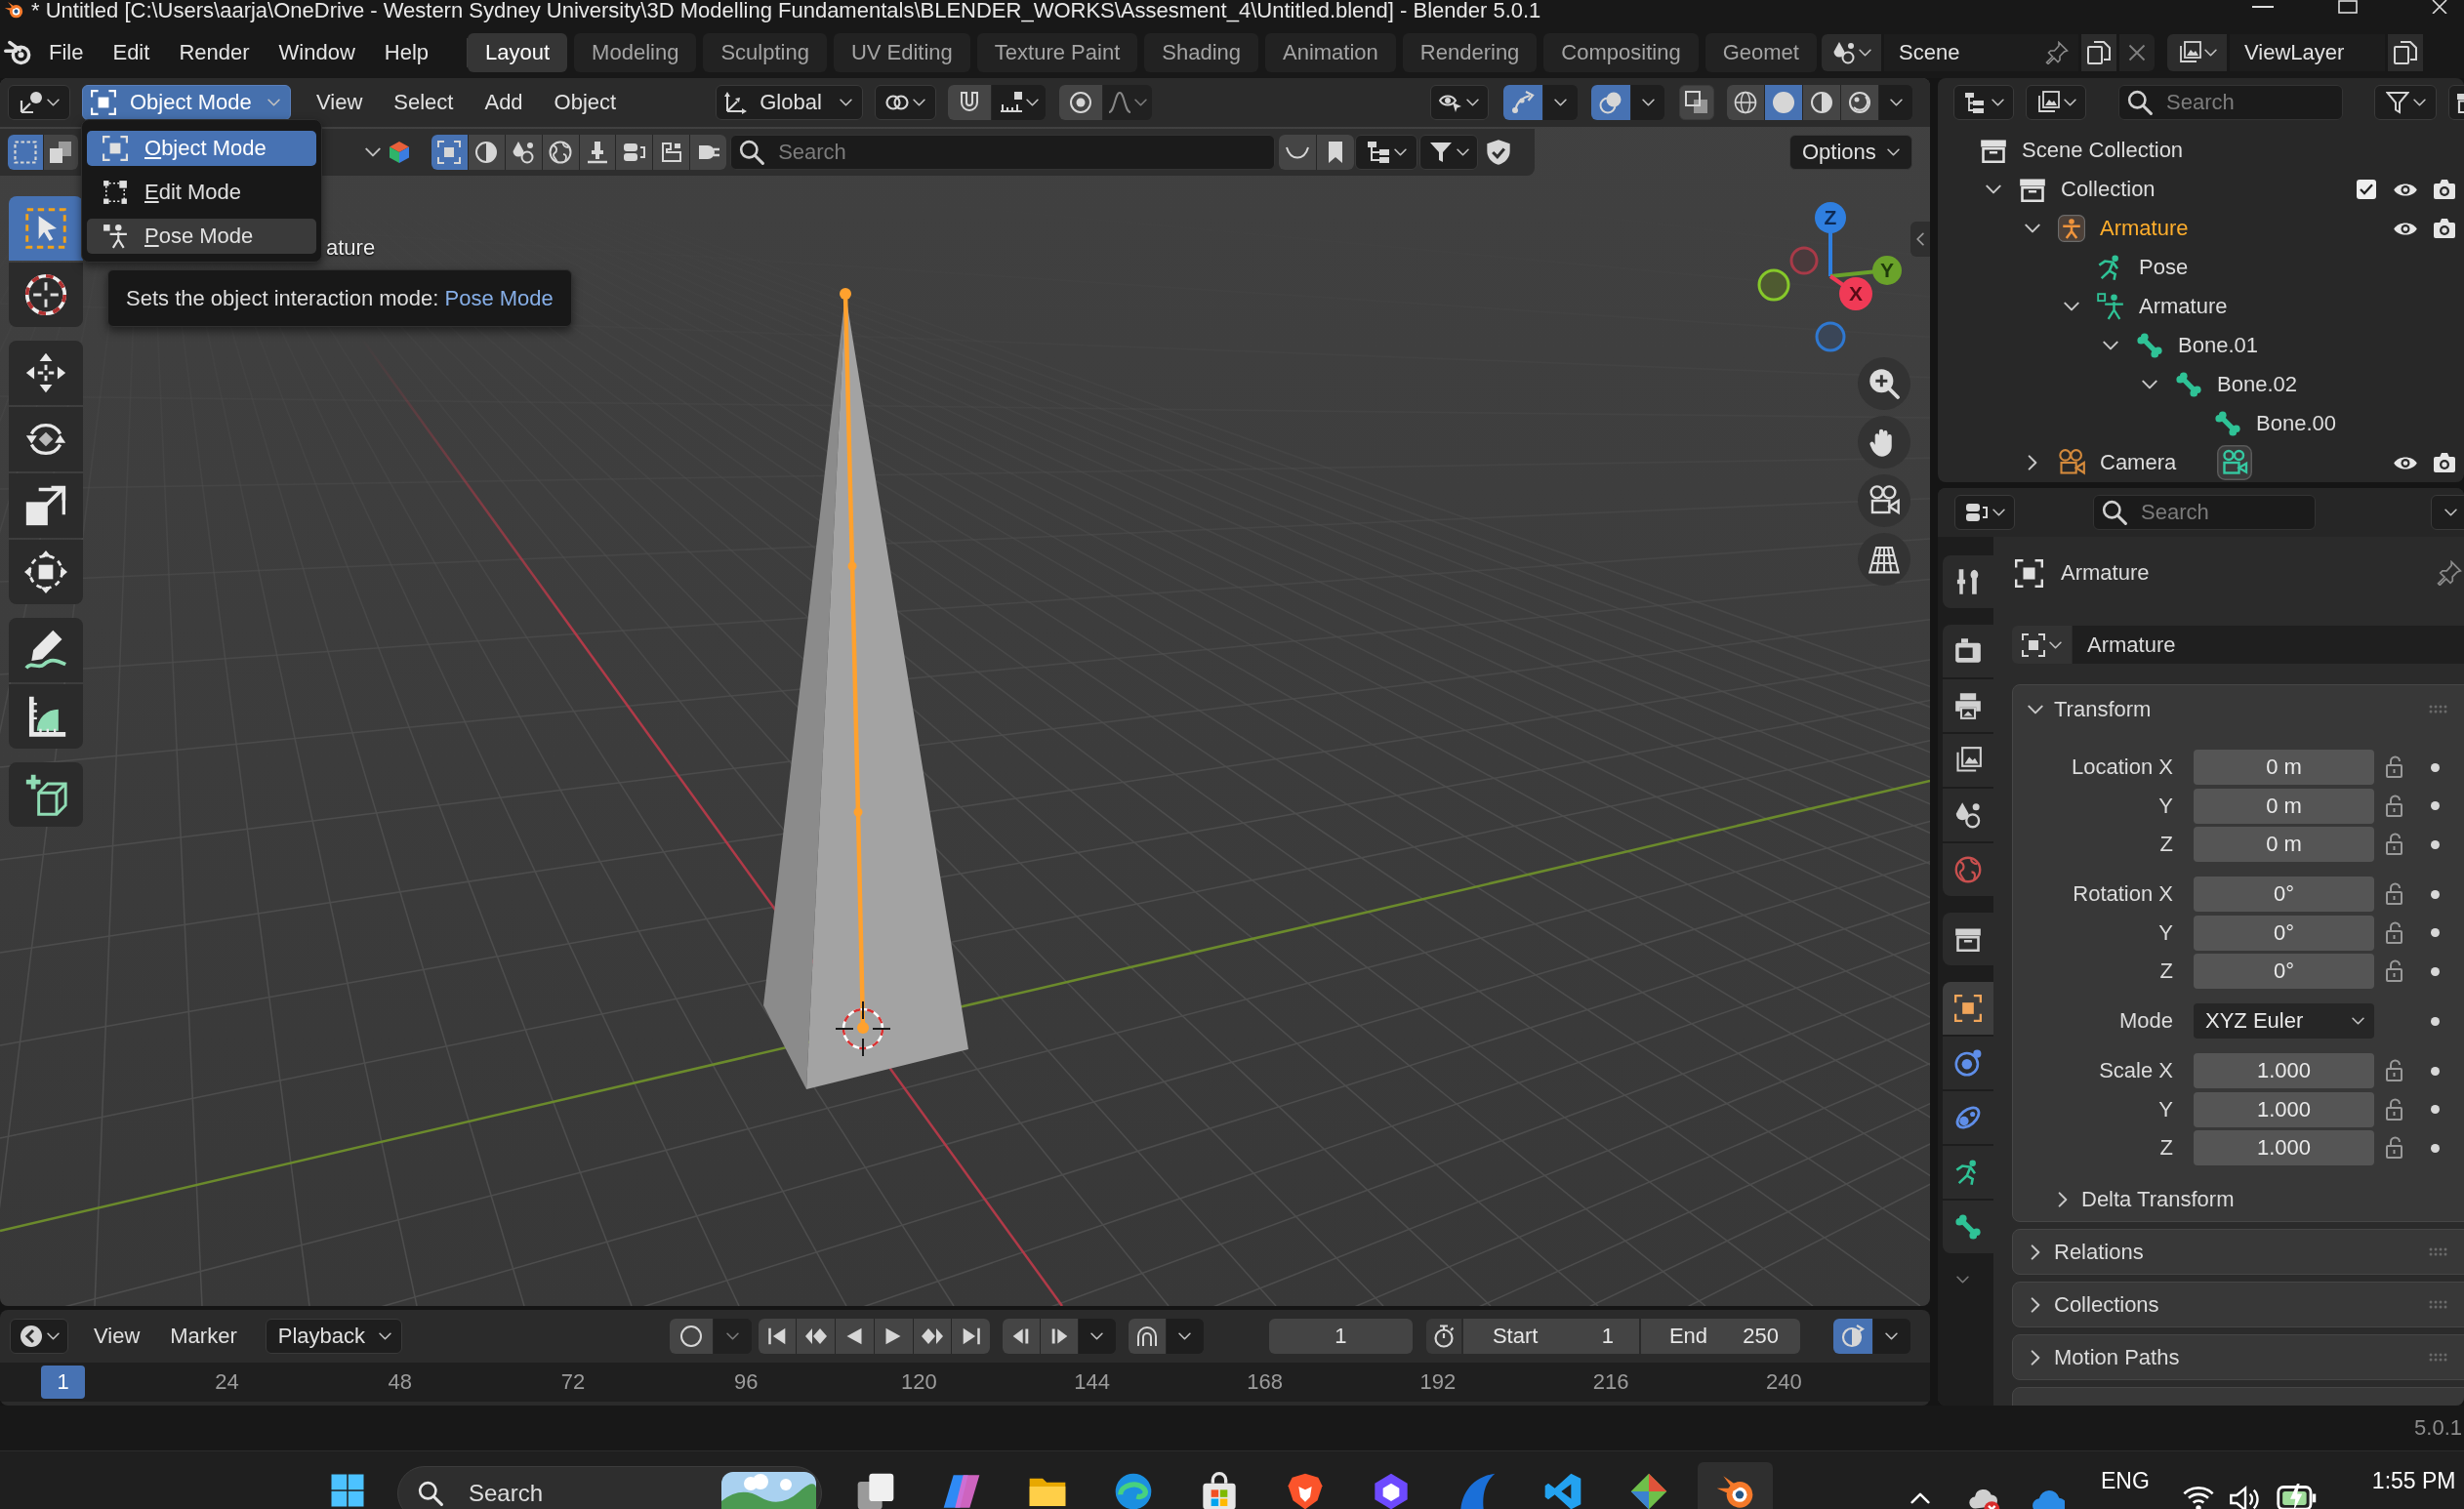 This screenshot has width=2464, height=1509. I want to click on scene-name-field: Scene, so click(1981, 52).